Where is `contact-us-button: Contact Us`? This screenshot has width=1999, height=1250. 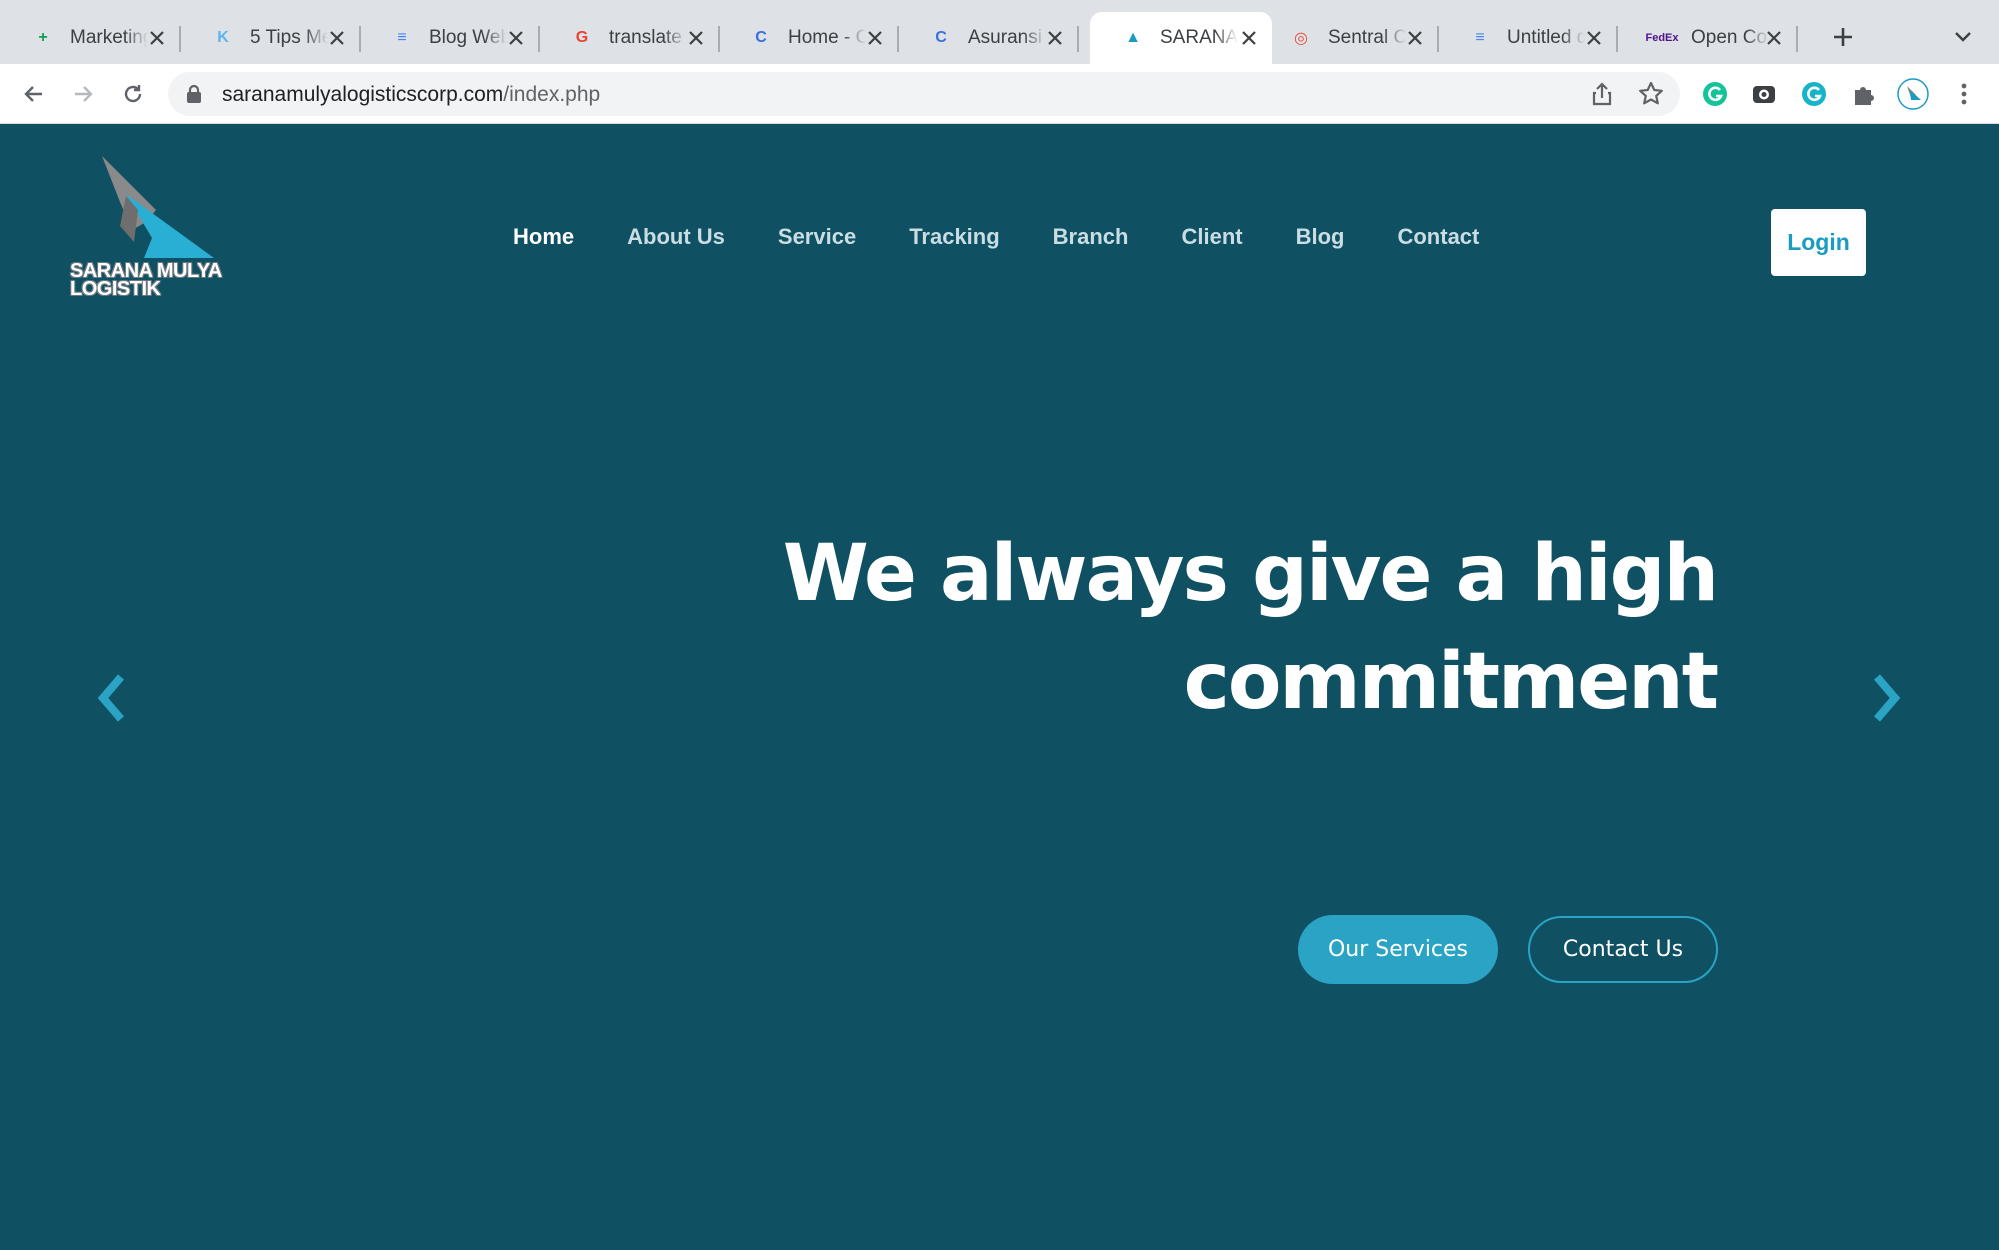 contact-us-button: Contact Us is located at coordinates (1623, 949).